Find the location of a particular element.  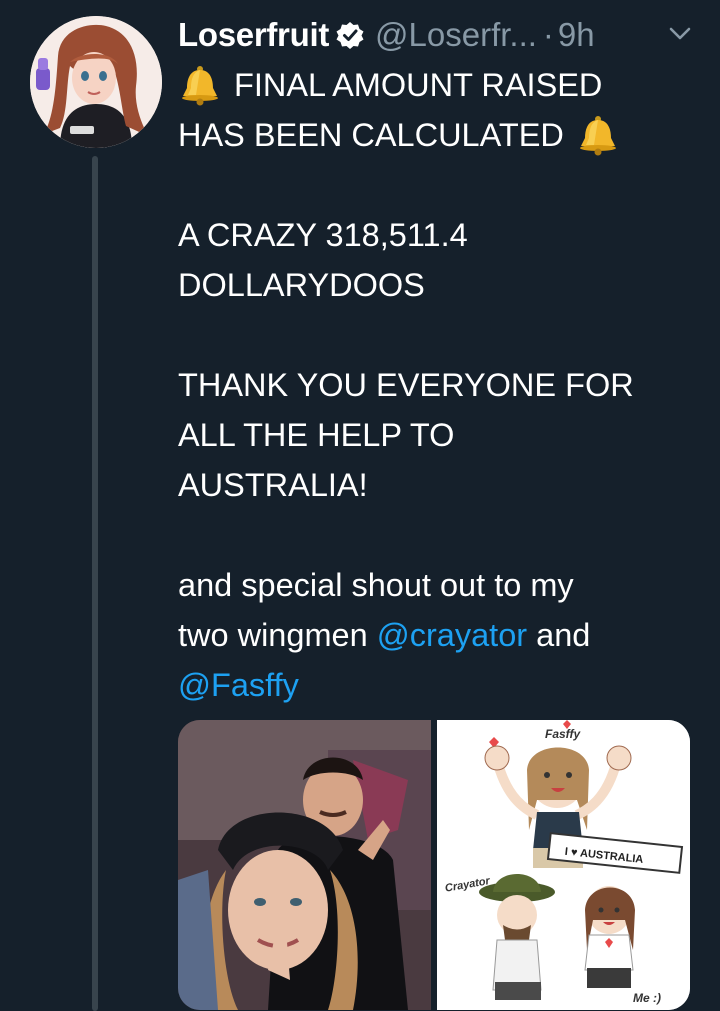

label-me: Me :) is located at coordinates (647, 998).